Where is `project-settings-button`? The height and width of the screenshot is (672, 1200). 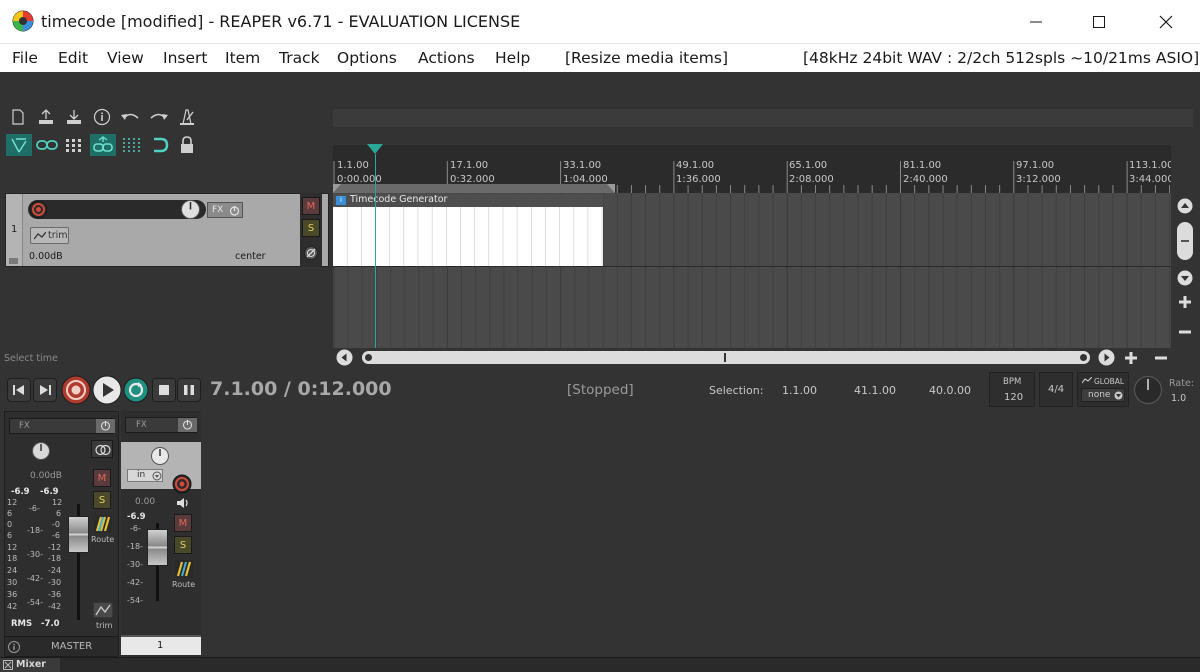 project-settings-button is located at coordinates (102, 117).